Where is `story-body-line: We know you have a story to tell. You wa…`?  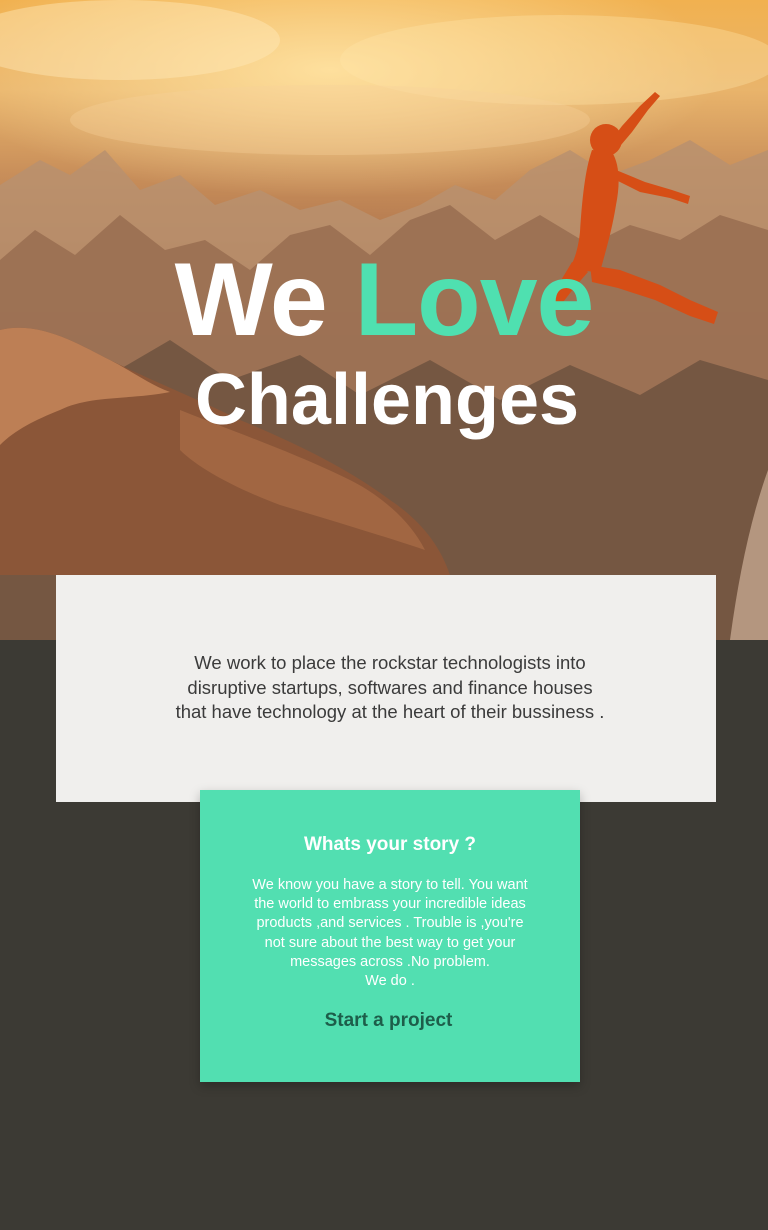 story-body-line: We know you have a story to tell. You wa… is located at coordinates (390, 885).